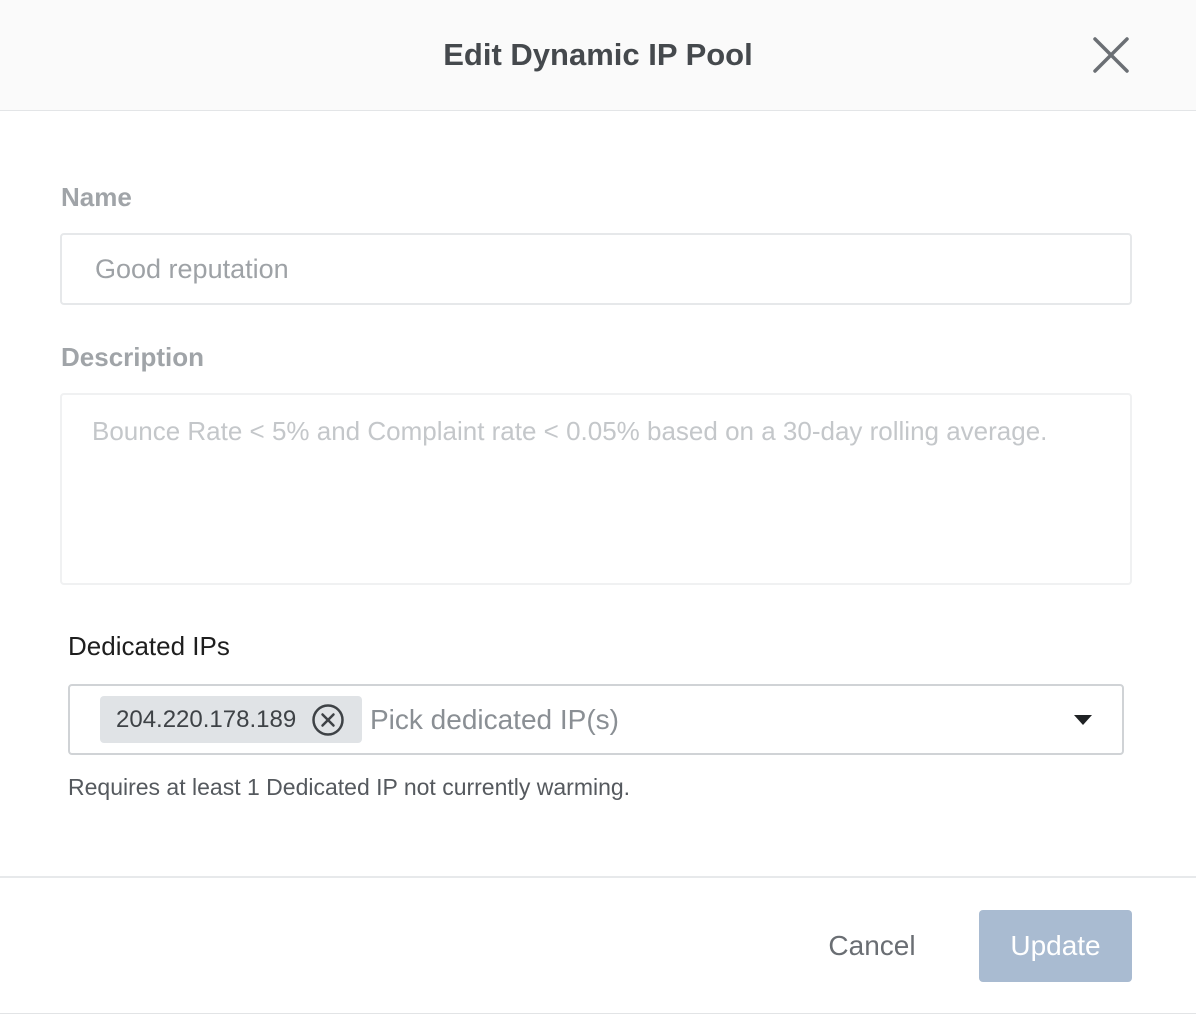 The height and width of the screenshot is (1014, 1196). I want to click on description-label: Description, so click(133, 357).